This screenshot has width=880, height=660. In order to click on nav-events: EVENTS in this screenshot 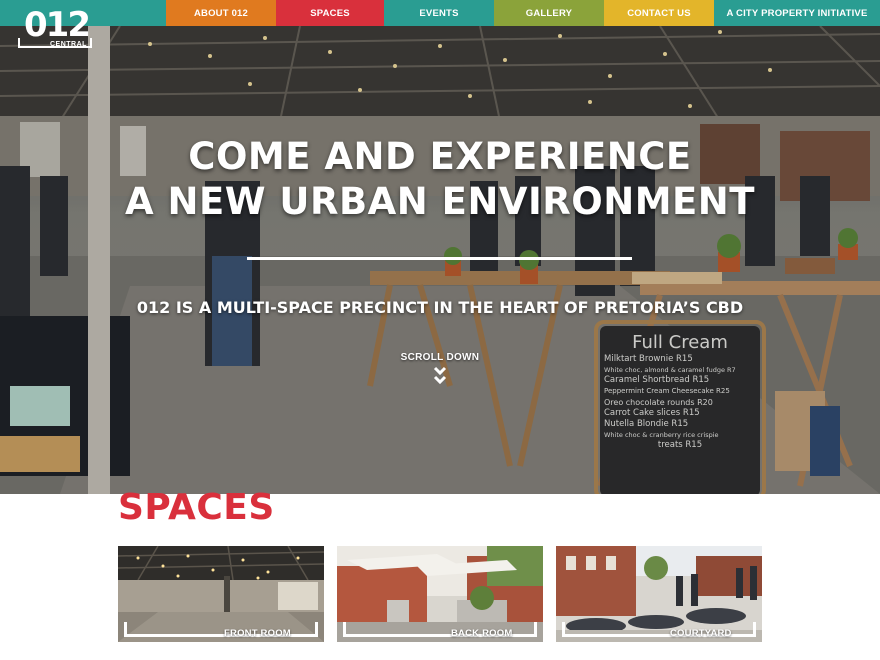, I will do `click(439, 13)`.